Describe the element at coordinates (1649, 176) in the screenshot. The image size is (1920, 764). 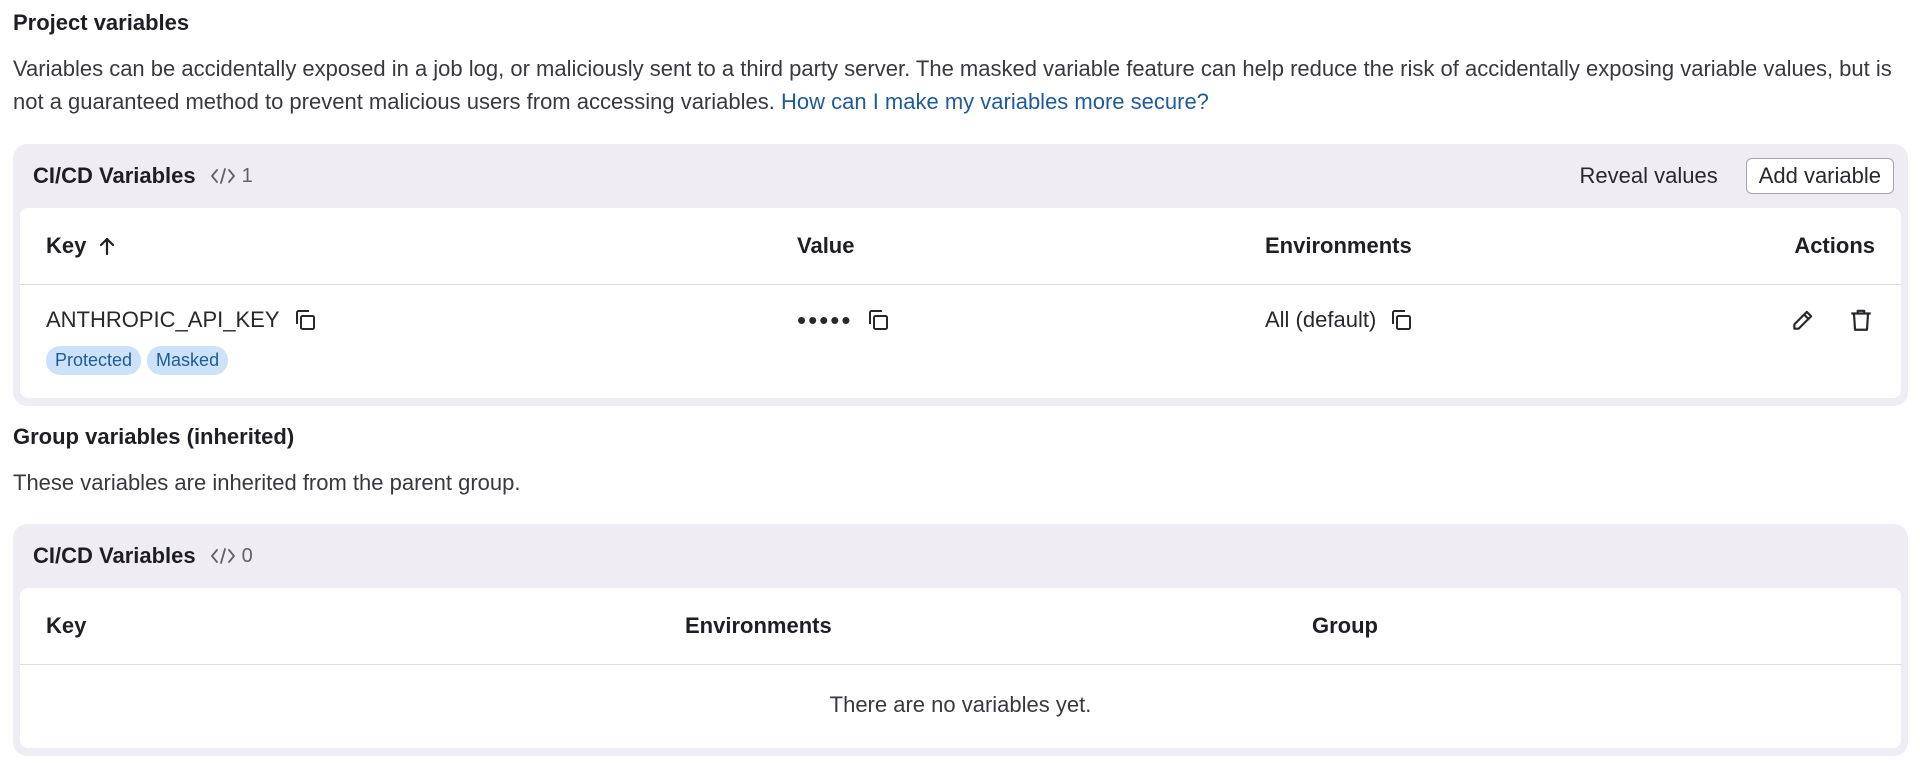
I see `reveal-values-button: Reveal values` at that location.